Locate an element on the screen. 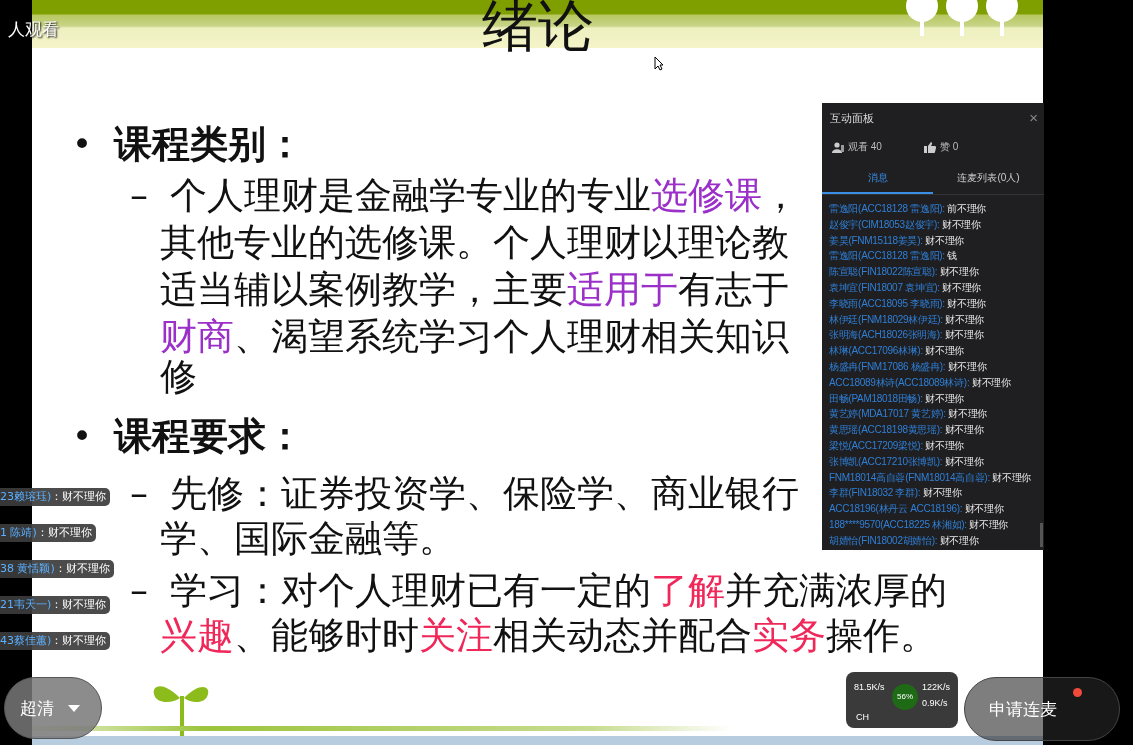  slide-text-line: 修 is located at coordinates (179, 377).